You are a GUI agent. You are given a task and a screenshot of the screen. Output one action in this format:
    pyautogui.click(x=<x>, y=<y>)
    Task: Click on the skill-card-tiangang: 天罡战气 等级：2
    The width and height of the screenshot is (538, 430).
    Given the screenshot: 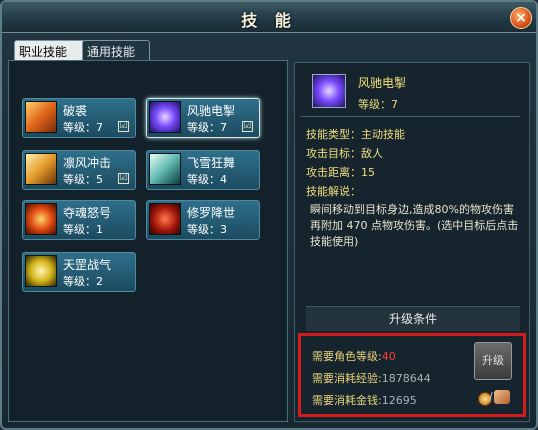 What is the action you would take?
    pyautogui.click(x=79, y=272)
    